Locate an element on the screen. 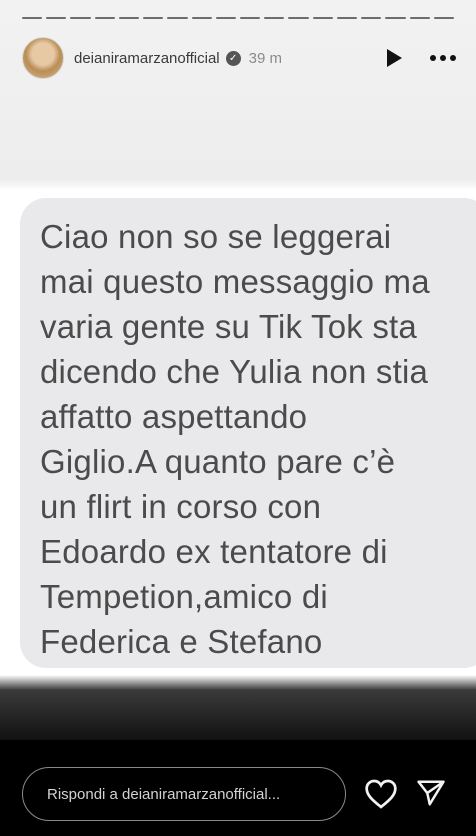 The width and height of the screenshot is (476, 836). verified-badge-icon: ✓ is located at coordinates (233, 58).